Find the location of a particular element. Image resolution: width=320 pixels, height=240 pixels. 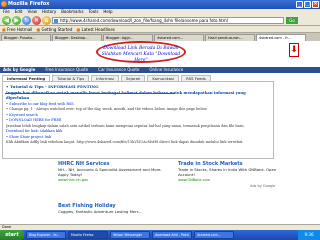

download-here-link: • DOWNLOAD HERE for FREE is located at coordinates (138, 120).